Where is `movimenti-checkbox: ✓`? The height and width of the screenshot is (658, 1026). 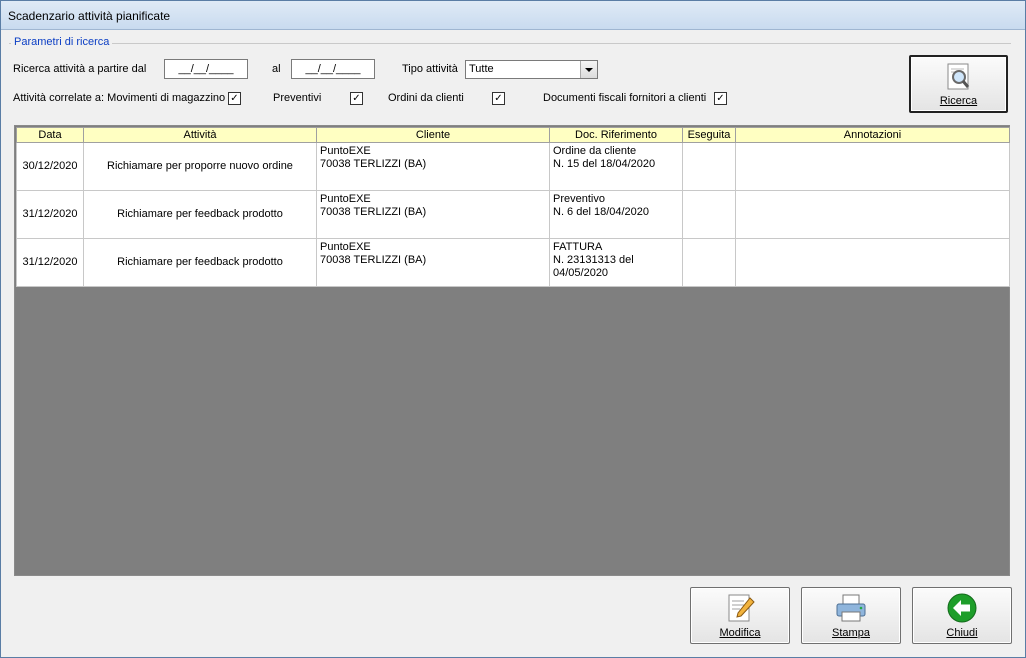
movimenti-checkbox: ✓ is located at coordinates (234, 98).